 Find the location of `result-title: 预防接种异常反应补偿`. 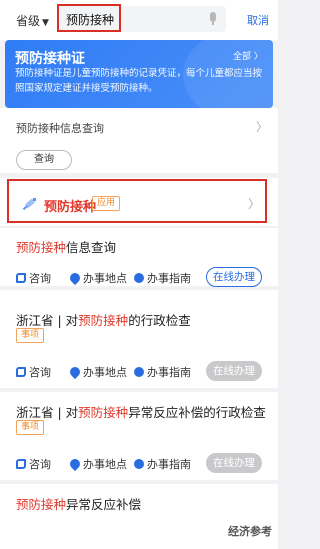

result-title: 预防接种异常反应补偿 is located at coordinates (78, 503).